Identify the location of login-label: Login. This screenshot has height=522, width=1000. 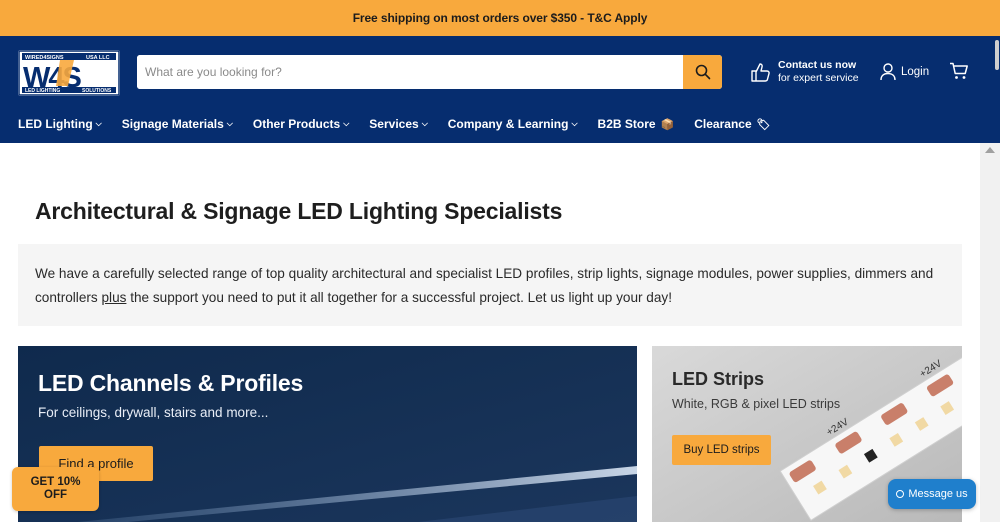
(915, 72).